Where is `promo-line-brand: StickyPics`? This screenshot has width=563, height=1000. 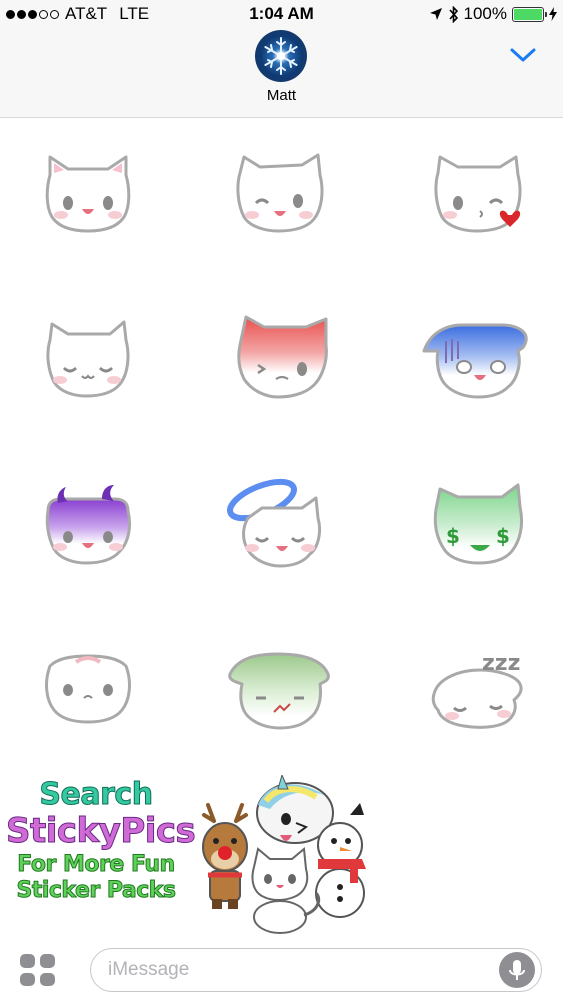
promo-line-brand: StickyPics is located at coordinates (101, 831).